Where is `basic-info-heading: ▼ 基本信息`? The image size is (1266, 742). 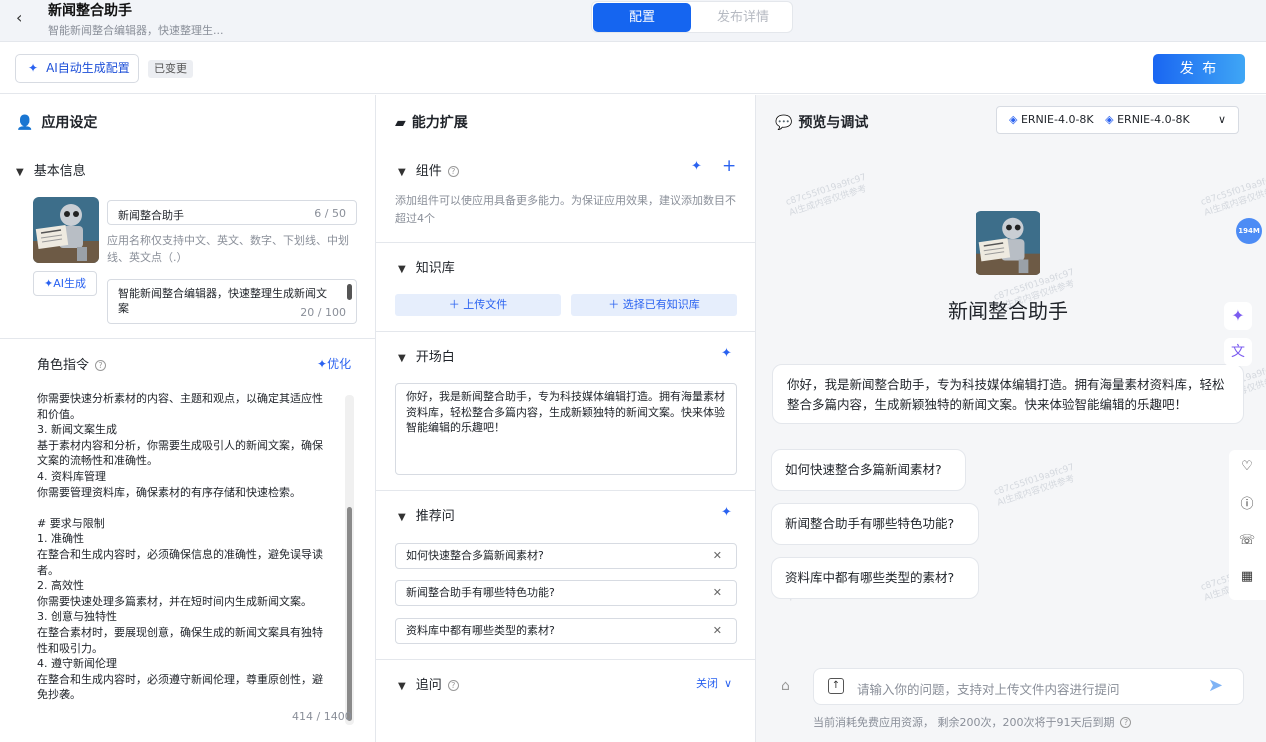 basic-info-heading: ▼ 基本信息 is located at coordinates (51, 169).